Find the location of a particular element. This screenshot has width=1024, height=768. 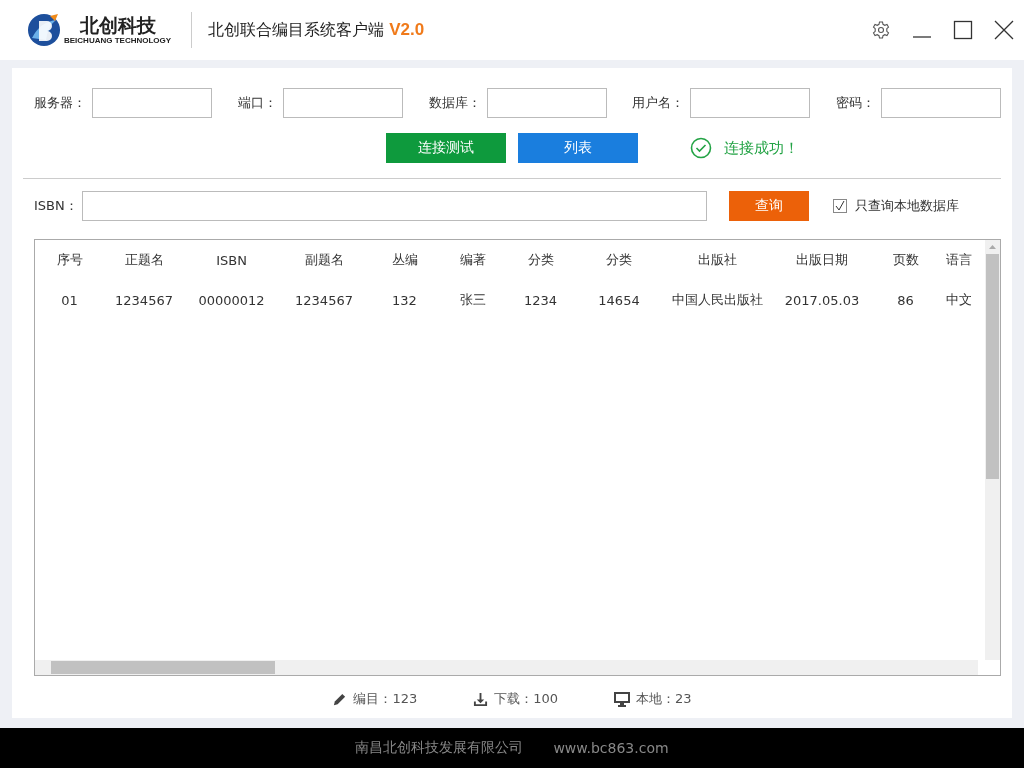

field-label: 密码： is located at coordinates (855, 103).